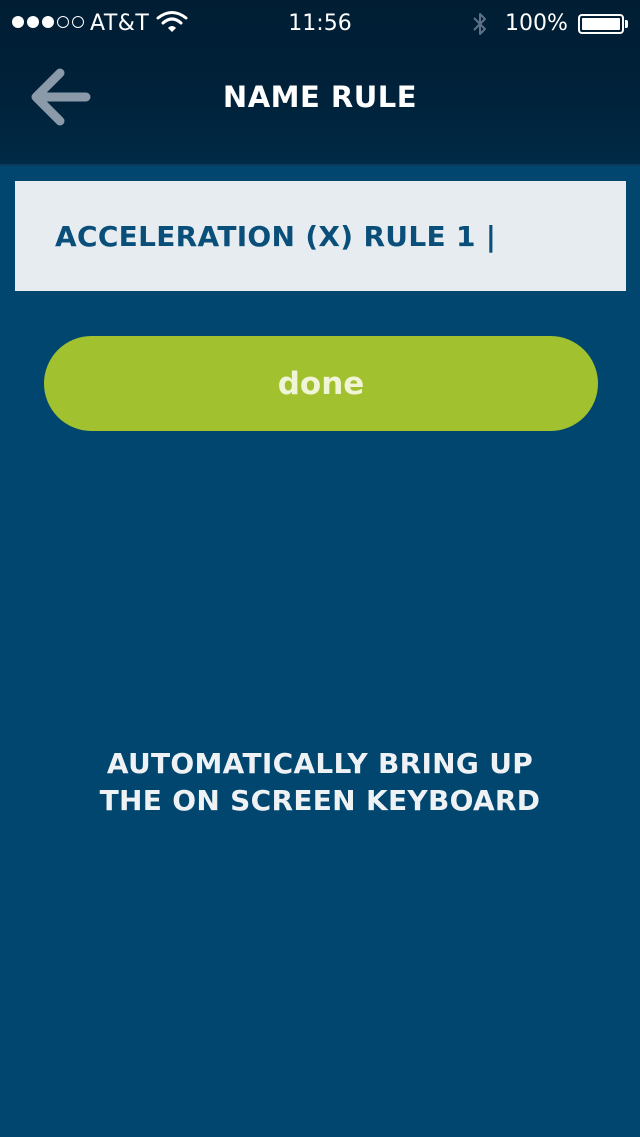 Image resolution: width=640 pixels, height=1137 pixels. I want to click on status-bar: AT&T 11:56 100%, so click(320, 24).